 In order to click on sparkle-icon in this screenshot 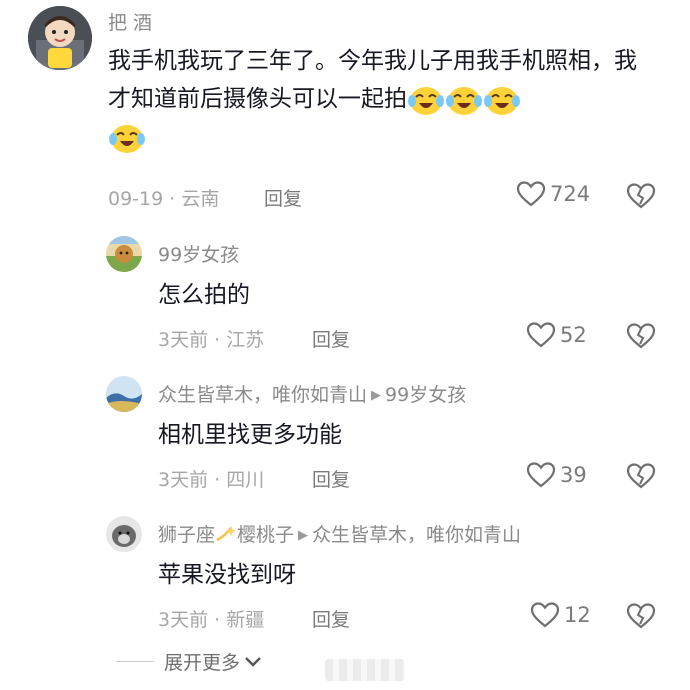, I will do `click(226, 534)`.